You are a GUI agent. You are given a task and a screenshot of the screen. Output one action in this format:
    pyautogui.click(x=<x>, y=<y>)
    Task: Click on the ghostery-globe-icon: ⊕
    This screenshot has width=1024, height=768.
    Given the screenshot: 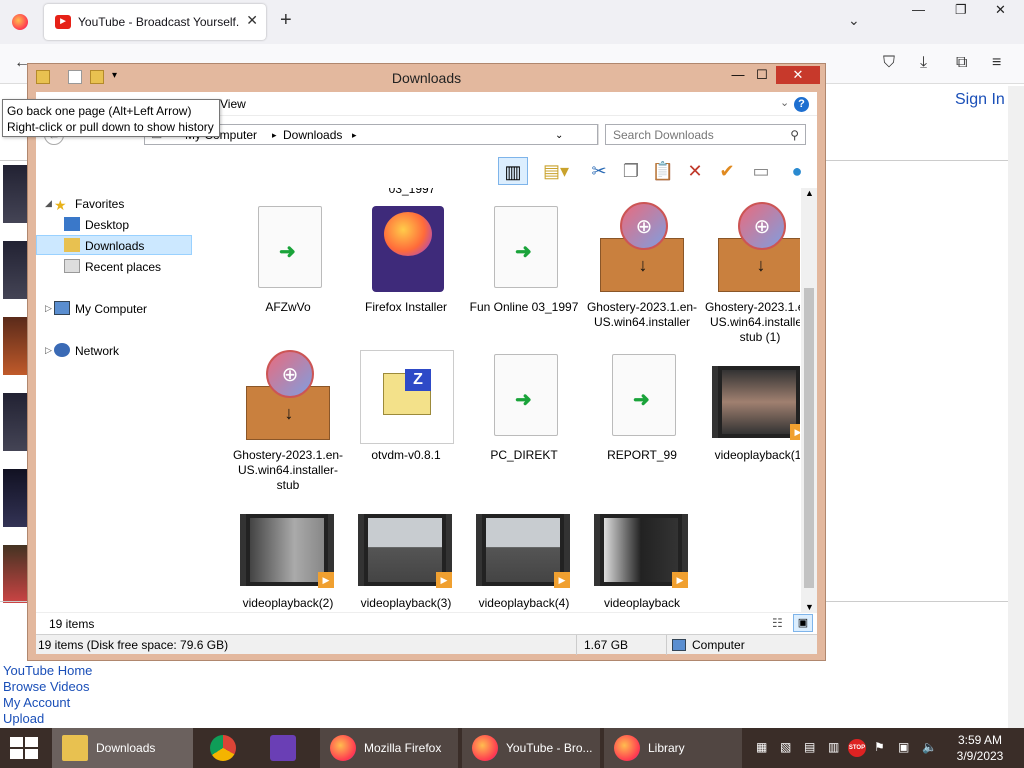 What is the action you would take?
    pyautogui.click(x=644, y=226)
    